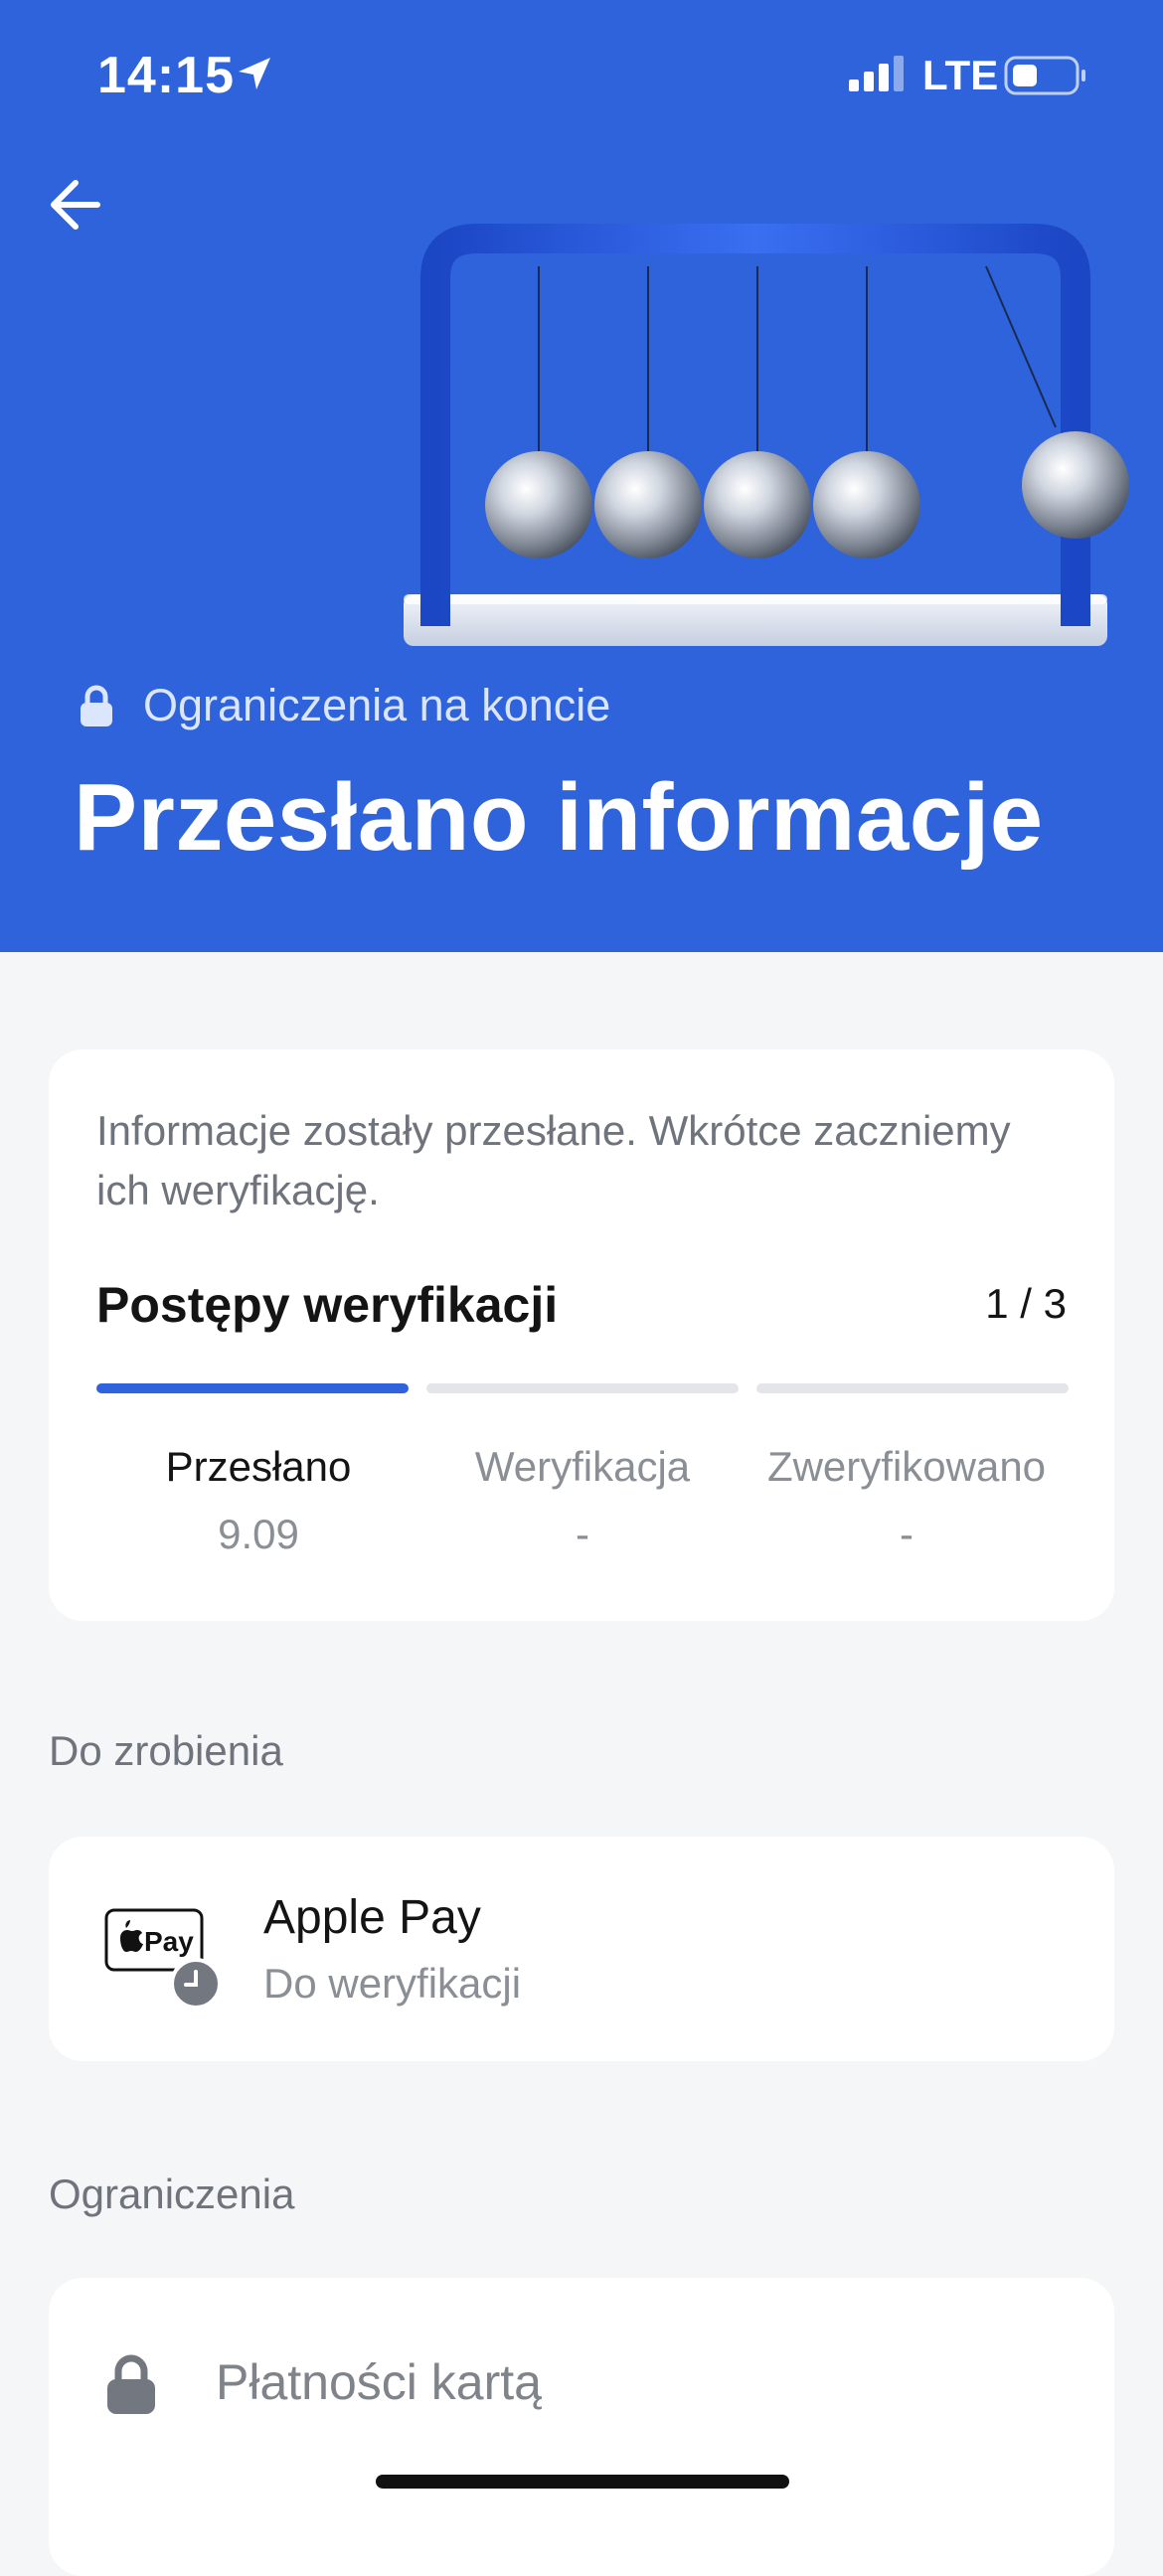  I want to click on restriction-tag-label: Ograniczenia na koncie, so click(377, 705).